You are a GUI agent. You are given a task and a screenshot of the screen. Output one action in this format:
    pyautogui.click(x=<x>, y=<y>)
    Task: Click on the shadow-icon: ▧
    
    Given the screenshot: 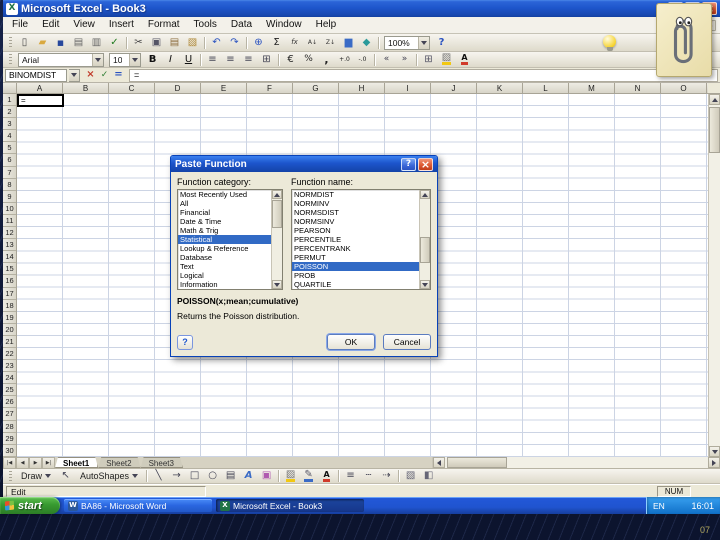 What is the action you would take?
    pyautogui.click(x=410, y=476)
    